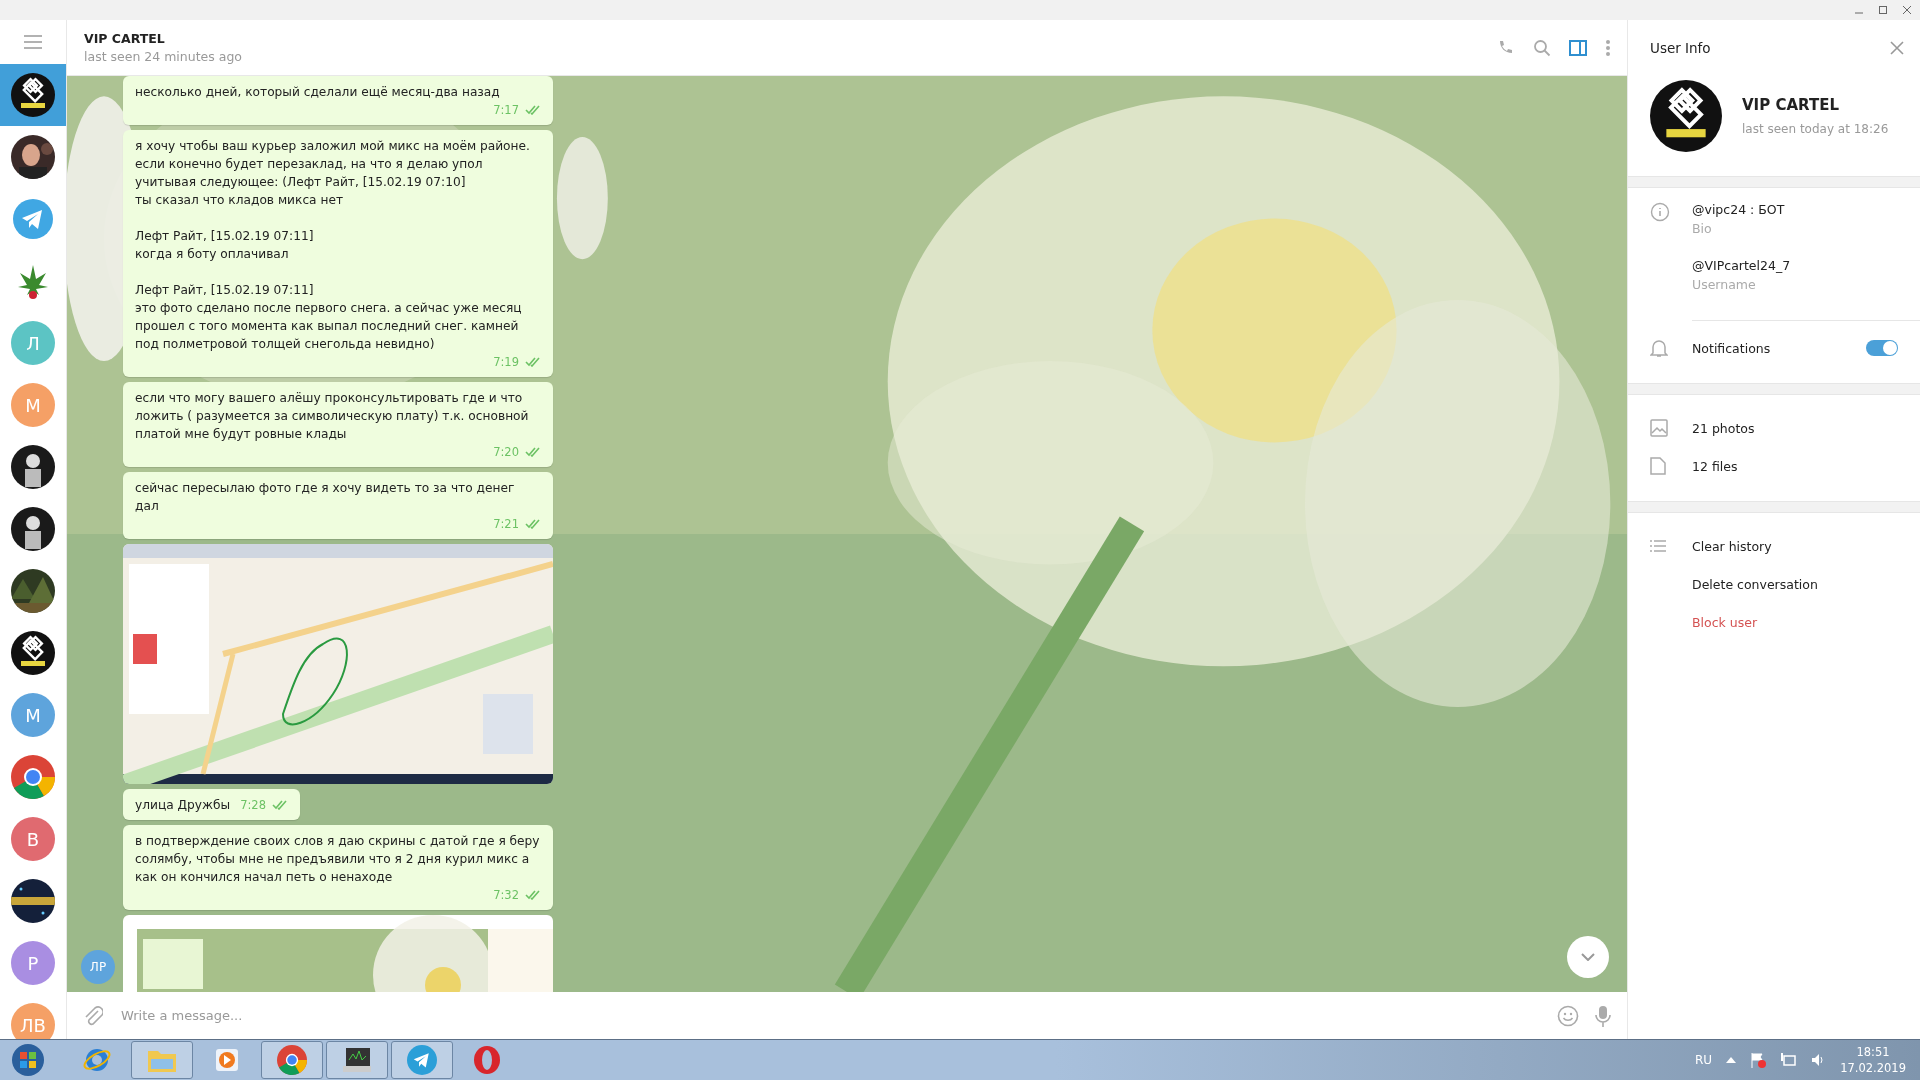  Describe the element at coordinates (1774, 584) in the screenshot. I see `action-row: Delete conversation` at that location.